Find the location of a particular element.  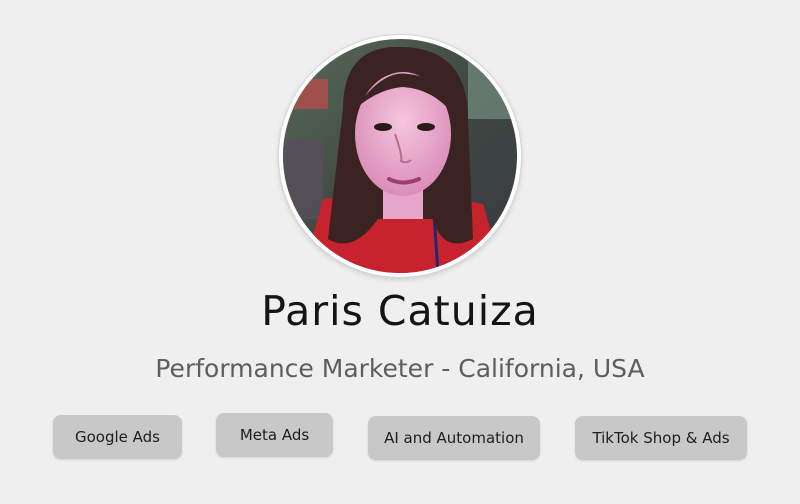

profile-photo is located at coordinates (400, 156).